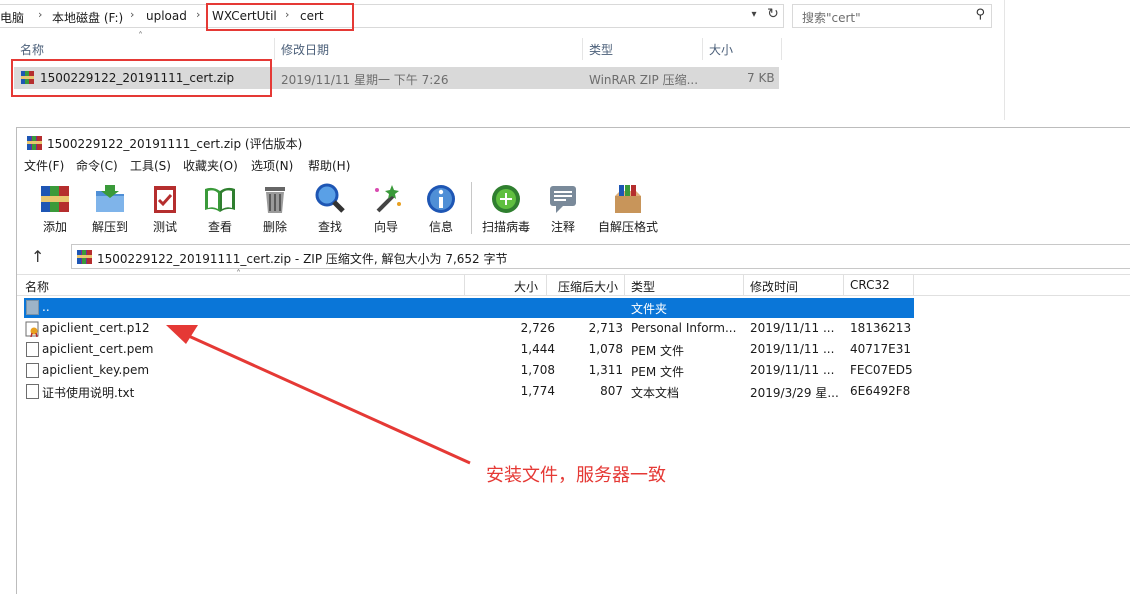 The width and height of the screenshot is (1130, 594). What do you see at coordinates (605, 328) in the screenshot?
I see `item-packed-size: 2,713` at bounding box center [605, 328].